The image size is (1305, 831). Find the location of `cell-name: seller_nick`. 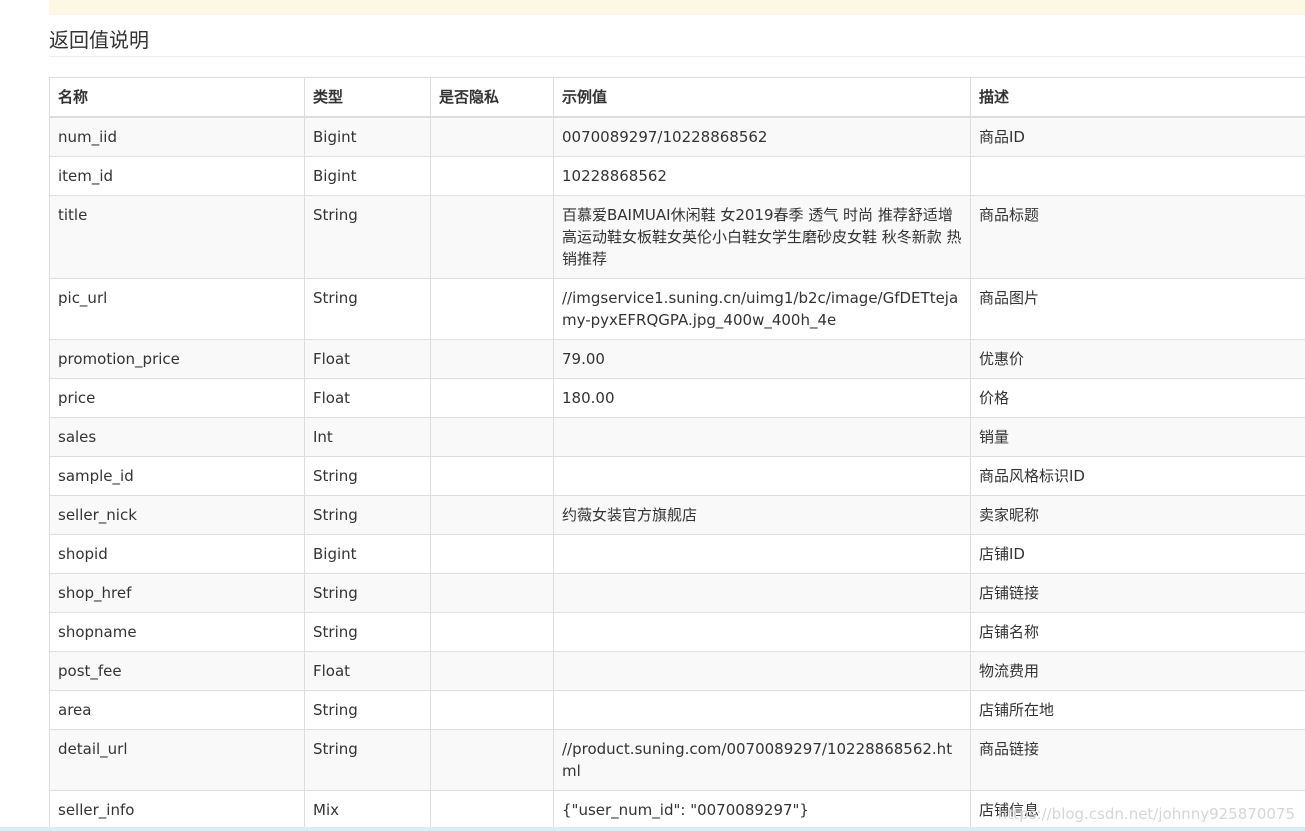

cell-name: seller_nick is located at coordinates (177, 515).